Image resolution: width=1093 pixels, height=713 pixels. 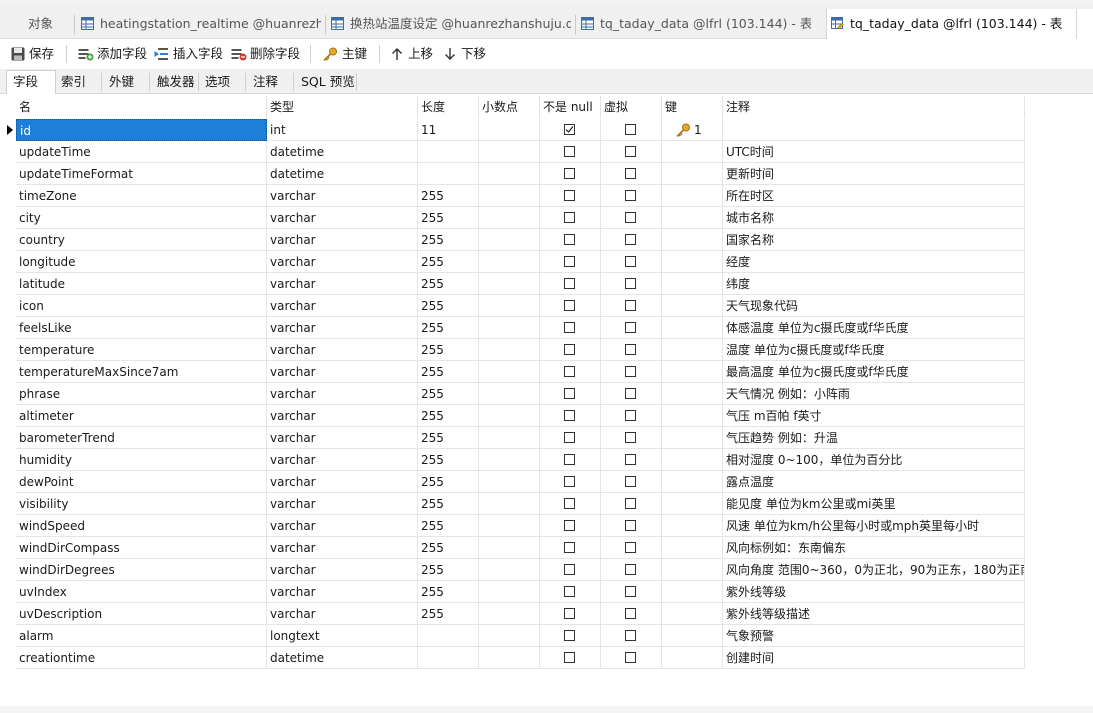 What do you see at coordinates (141, 504) in the screenshot?
I see `cell-name: visibility` at bounding box center [141, 504].